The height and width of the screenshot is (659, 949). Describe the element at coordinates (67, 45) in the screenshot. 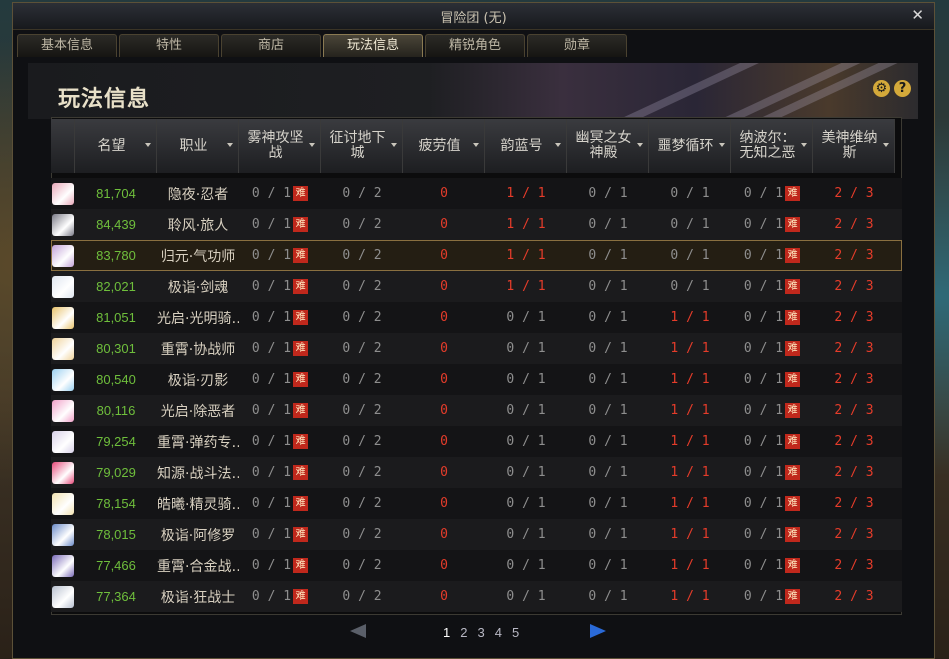

I see `tab-1: 基本信息` at that location.